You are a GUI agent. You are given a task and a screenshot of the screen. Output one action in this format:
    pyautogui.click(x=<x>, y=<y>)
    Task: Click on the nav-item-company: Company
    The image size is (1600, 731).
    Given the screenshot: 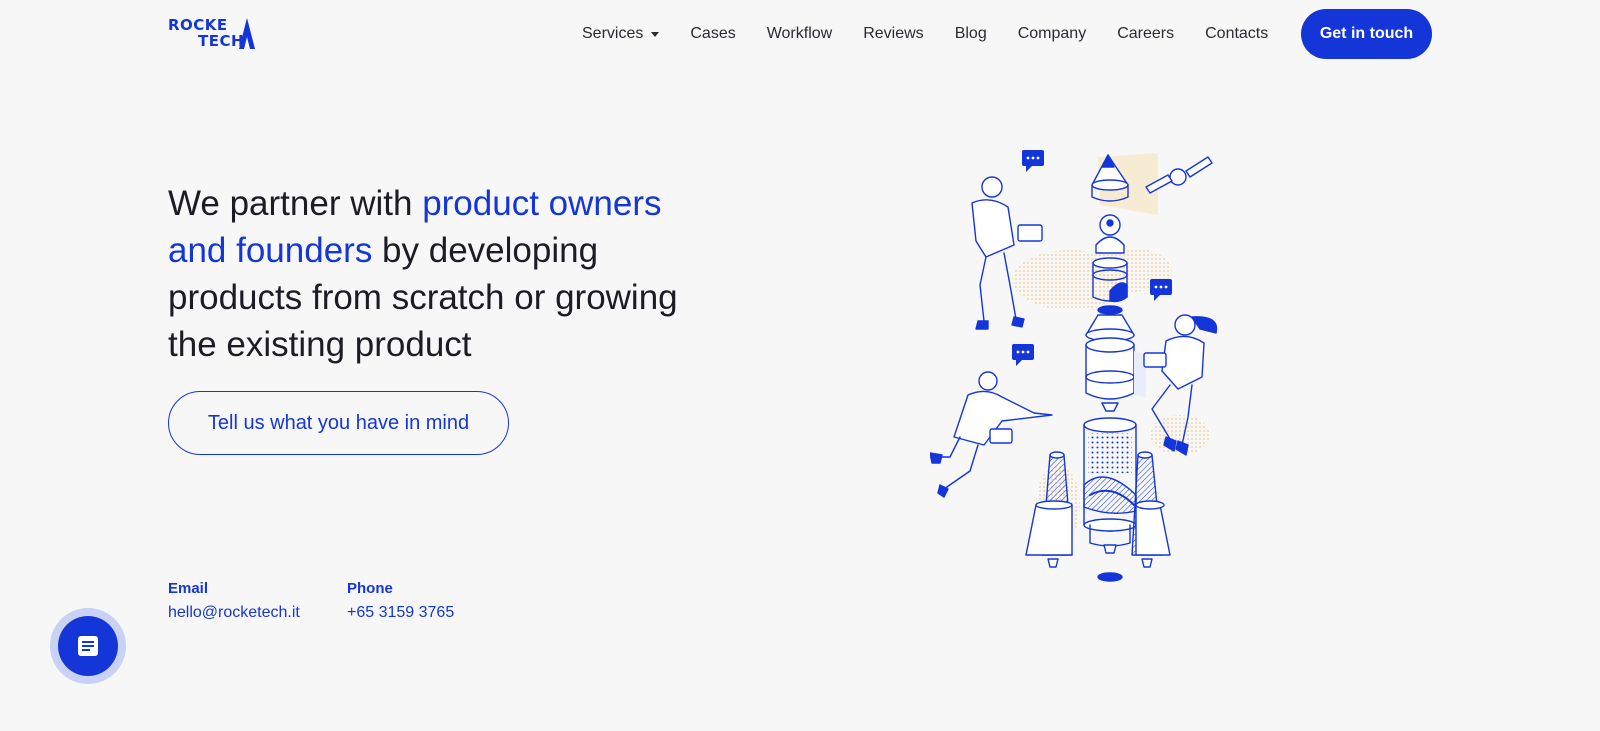 What is the action you would take?
    pyautogui.click(x=1052, y=34)
    